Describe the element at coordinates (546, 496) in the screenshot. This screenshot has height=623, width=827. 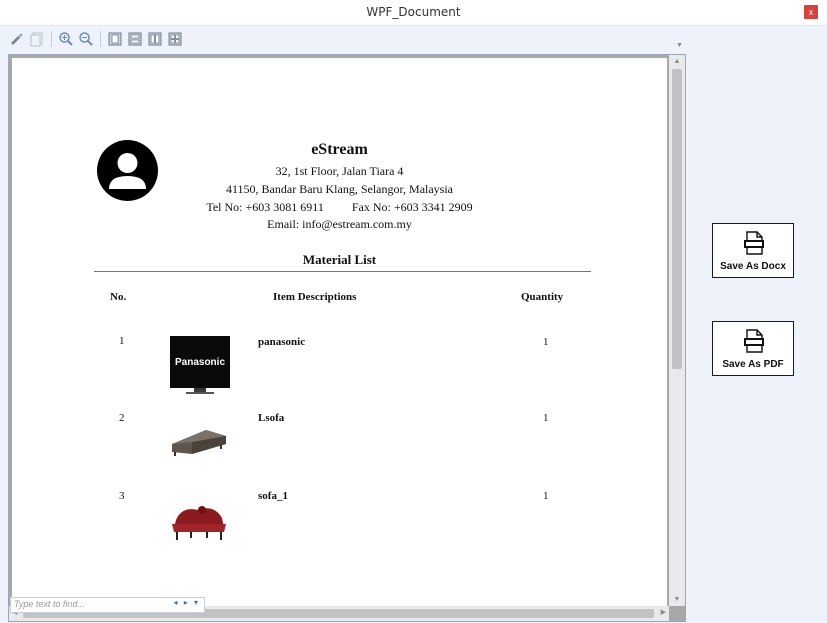
I see `row-3-quantity: 1` at that location.